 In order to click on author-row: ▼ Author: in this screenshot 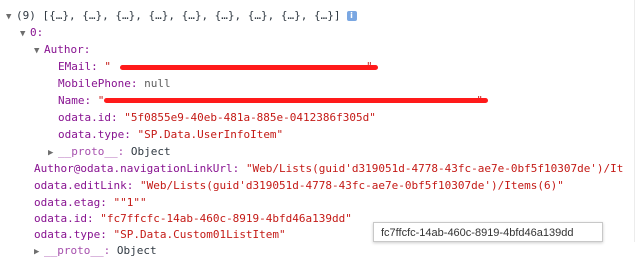, I will do `click(62, 50)`.